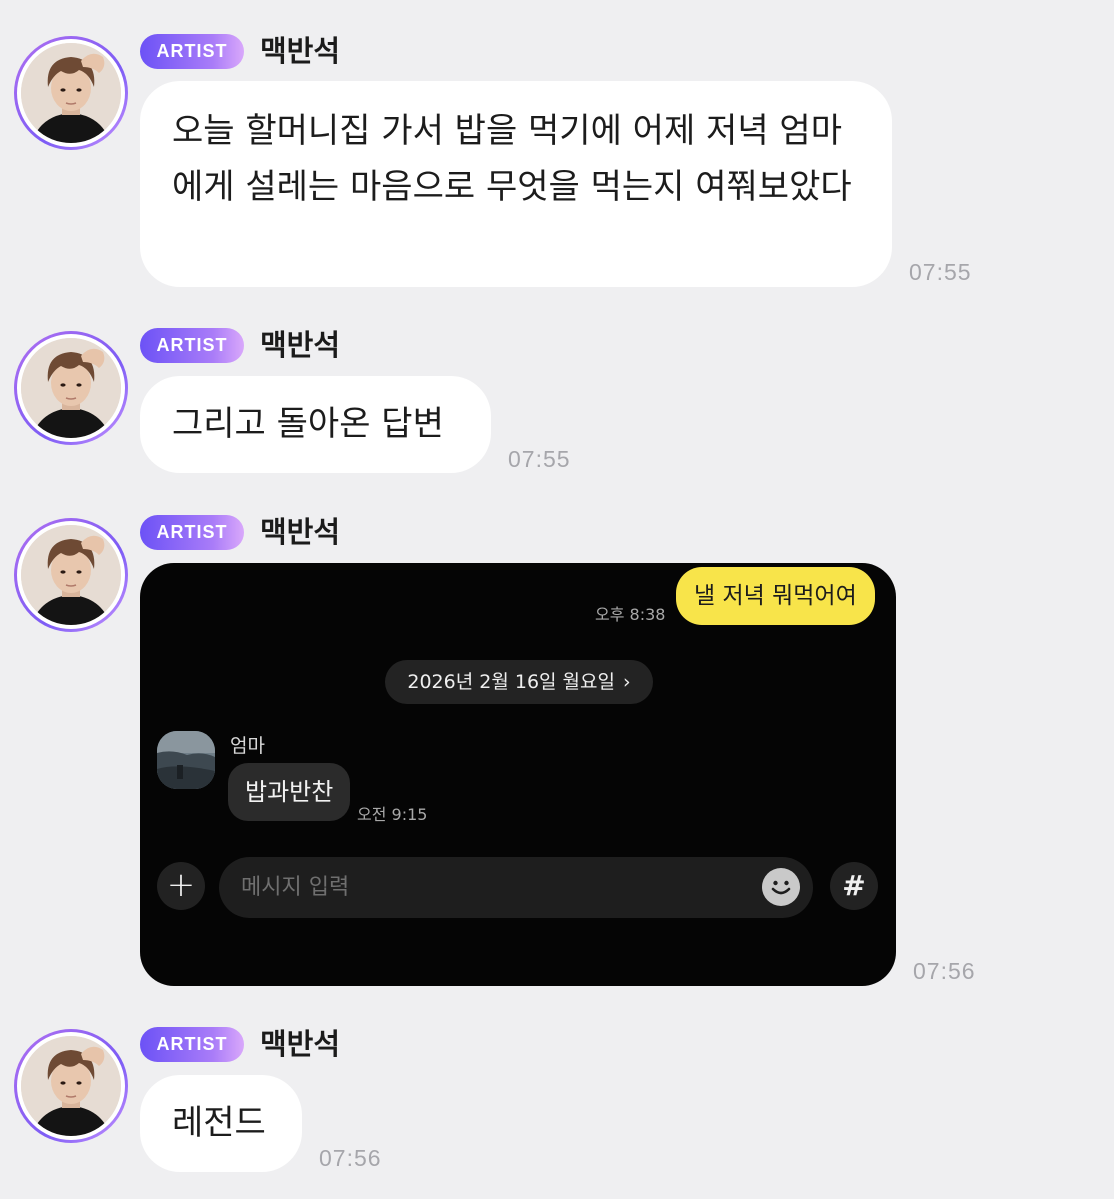 Image resolution: width=1114 pixels, height=1199 pixels. I want to click on smiley-icon, so click(781, 887).